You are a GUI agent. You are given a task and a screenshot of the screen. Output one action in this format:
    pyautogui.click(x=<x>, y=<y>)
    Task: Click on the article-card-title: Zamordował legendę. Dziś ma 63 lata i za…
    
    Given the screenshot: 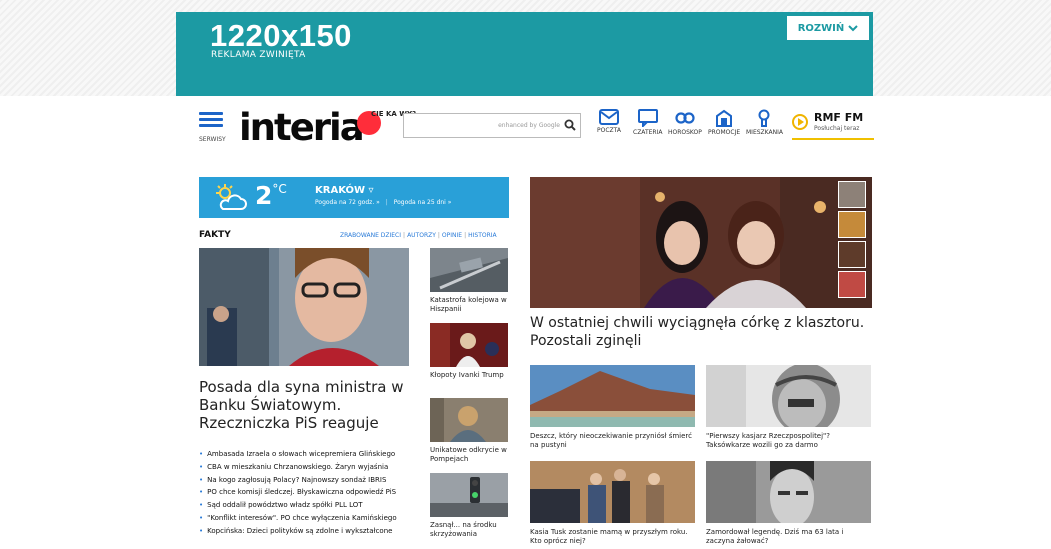 What is the action you would take?
    pyautogui.click(x=788, y=537)
    